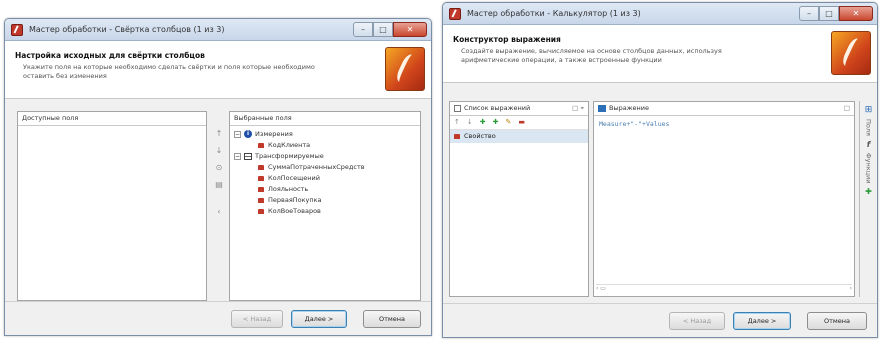 Image resolution: width=880 pixels, height=340 pixels. Describe the element at coordinates (868, 144) in the screenshot. I see `function-icon: f` at that location.